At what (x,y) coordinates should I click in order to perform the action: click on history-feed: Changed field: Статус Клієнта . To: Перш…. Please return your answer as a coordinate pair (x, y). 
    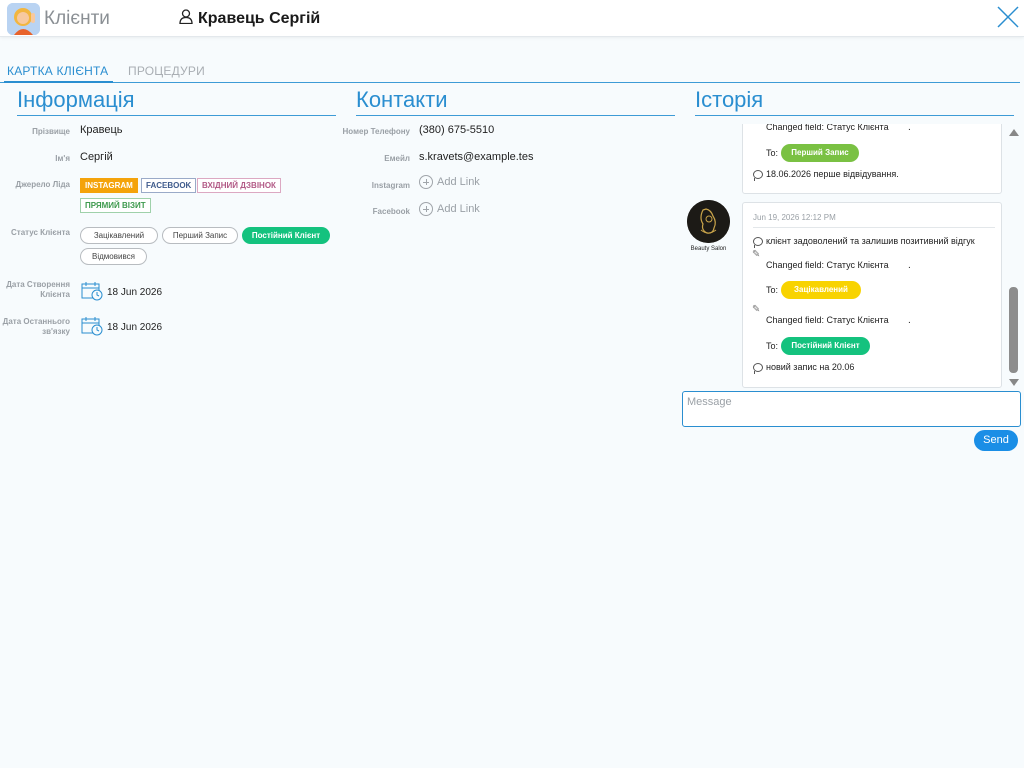
    Looking at the image, I should click on (851, 256).